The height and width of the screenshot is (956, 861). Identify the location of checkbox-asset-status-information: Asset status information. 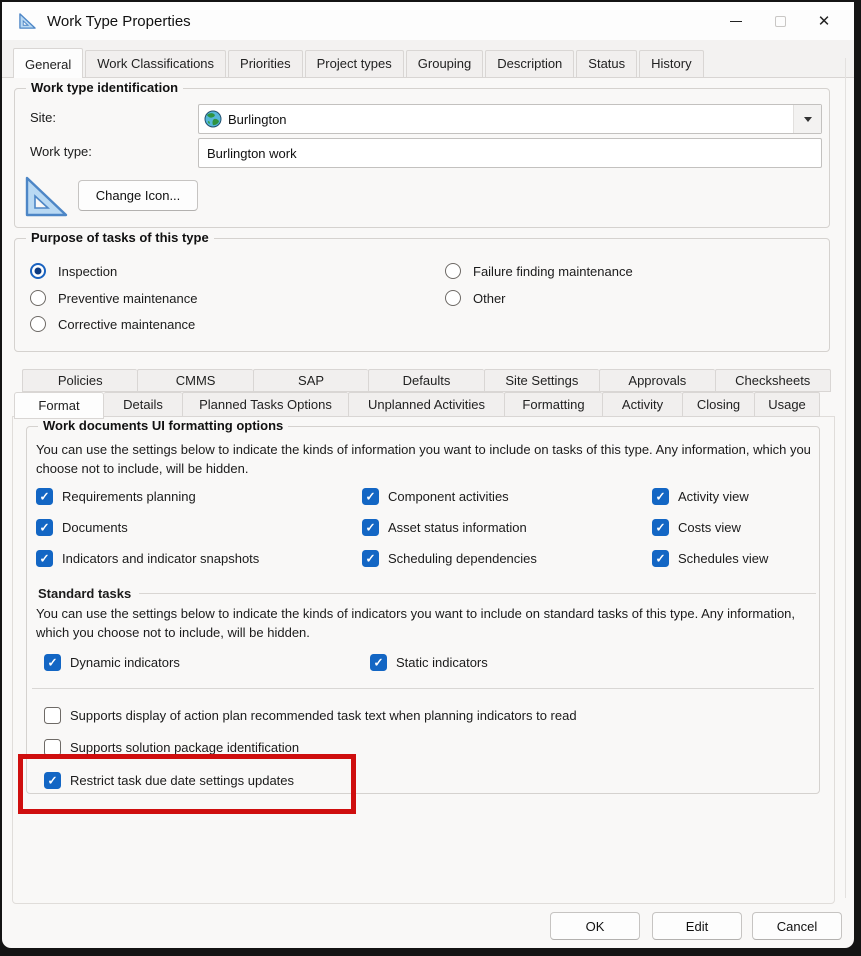
(507, 527).